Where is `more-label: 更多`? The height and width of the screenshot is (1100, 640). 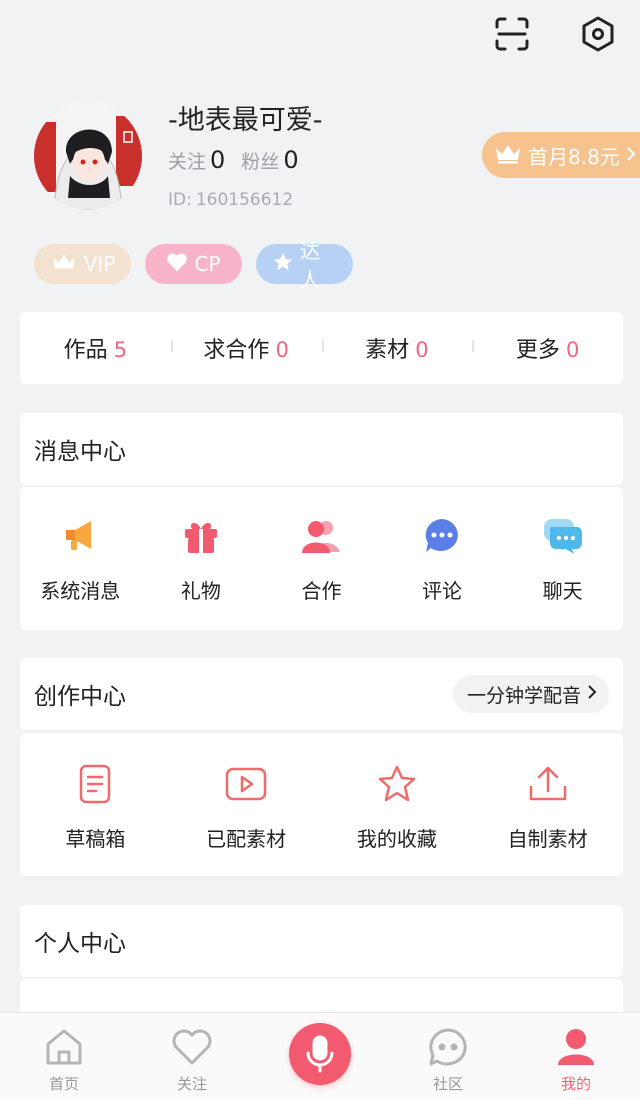 more-label: 更多 is located at coordinates (537, 350).